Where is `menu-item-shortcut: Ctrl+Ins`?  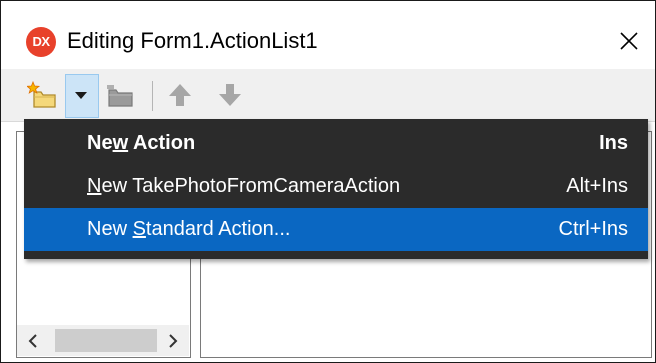
menu-item-shortcut: Ctrl+Ins is located at coordinates (593, 229).